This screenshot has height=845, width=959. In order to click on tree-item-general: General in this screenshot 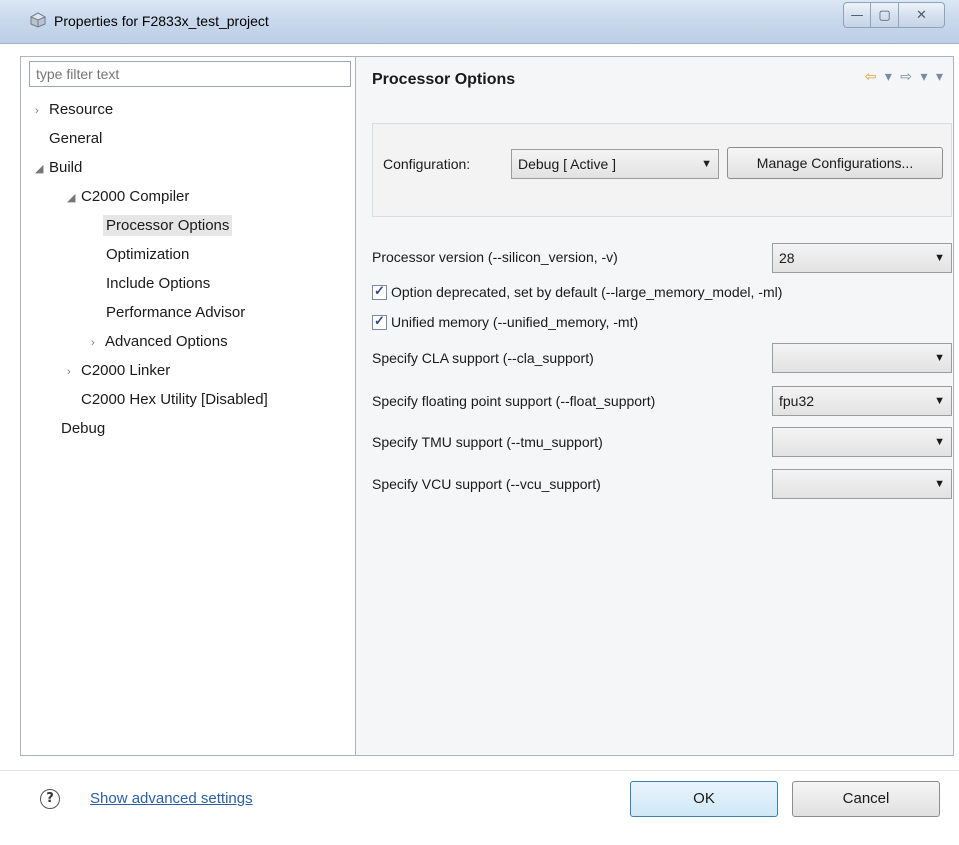, I will do `click(75, 139)`.